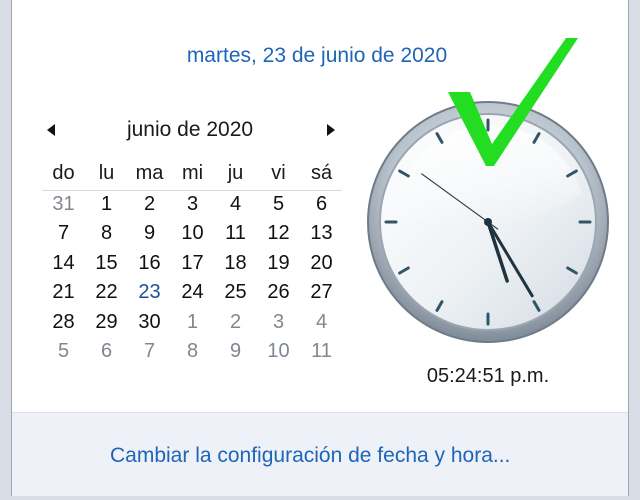 This screenshot has height=500, width=640. I want to click on calendar-day-number: 17, so click(192, 262).